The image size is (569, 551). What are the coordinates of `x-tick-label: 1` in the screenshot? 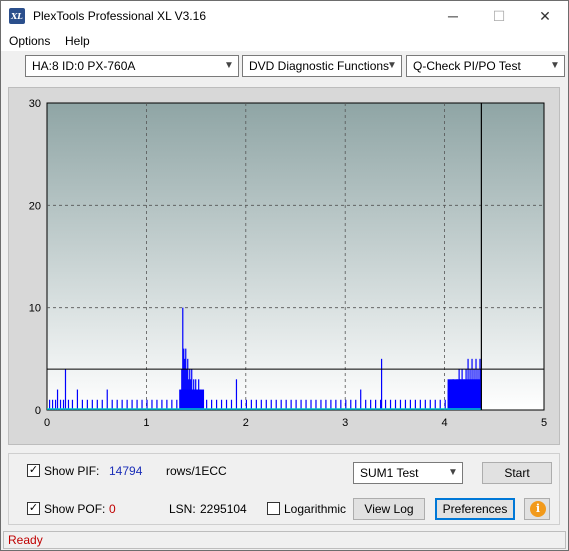 It's located at (146, 423).